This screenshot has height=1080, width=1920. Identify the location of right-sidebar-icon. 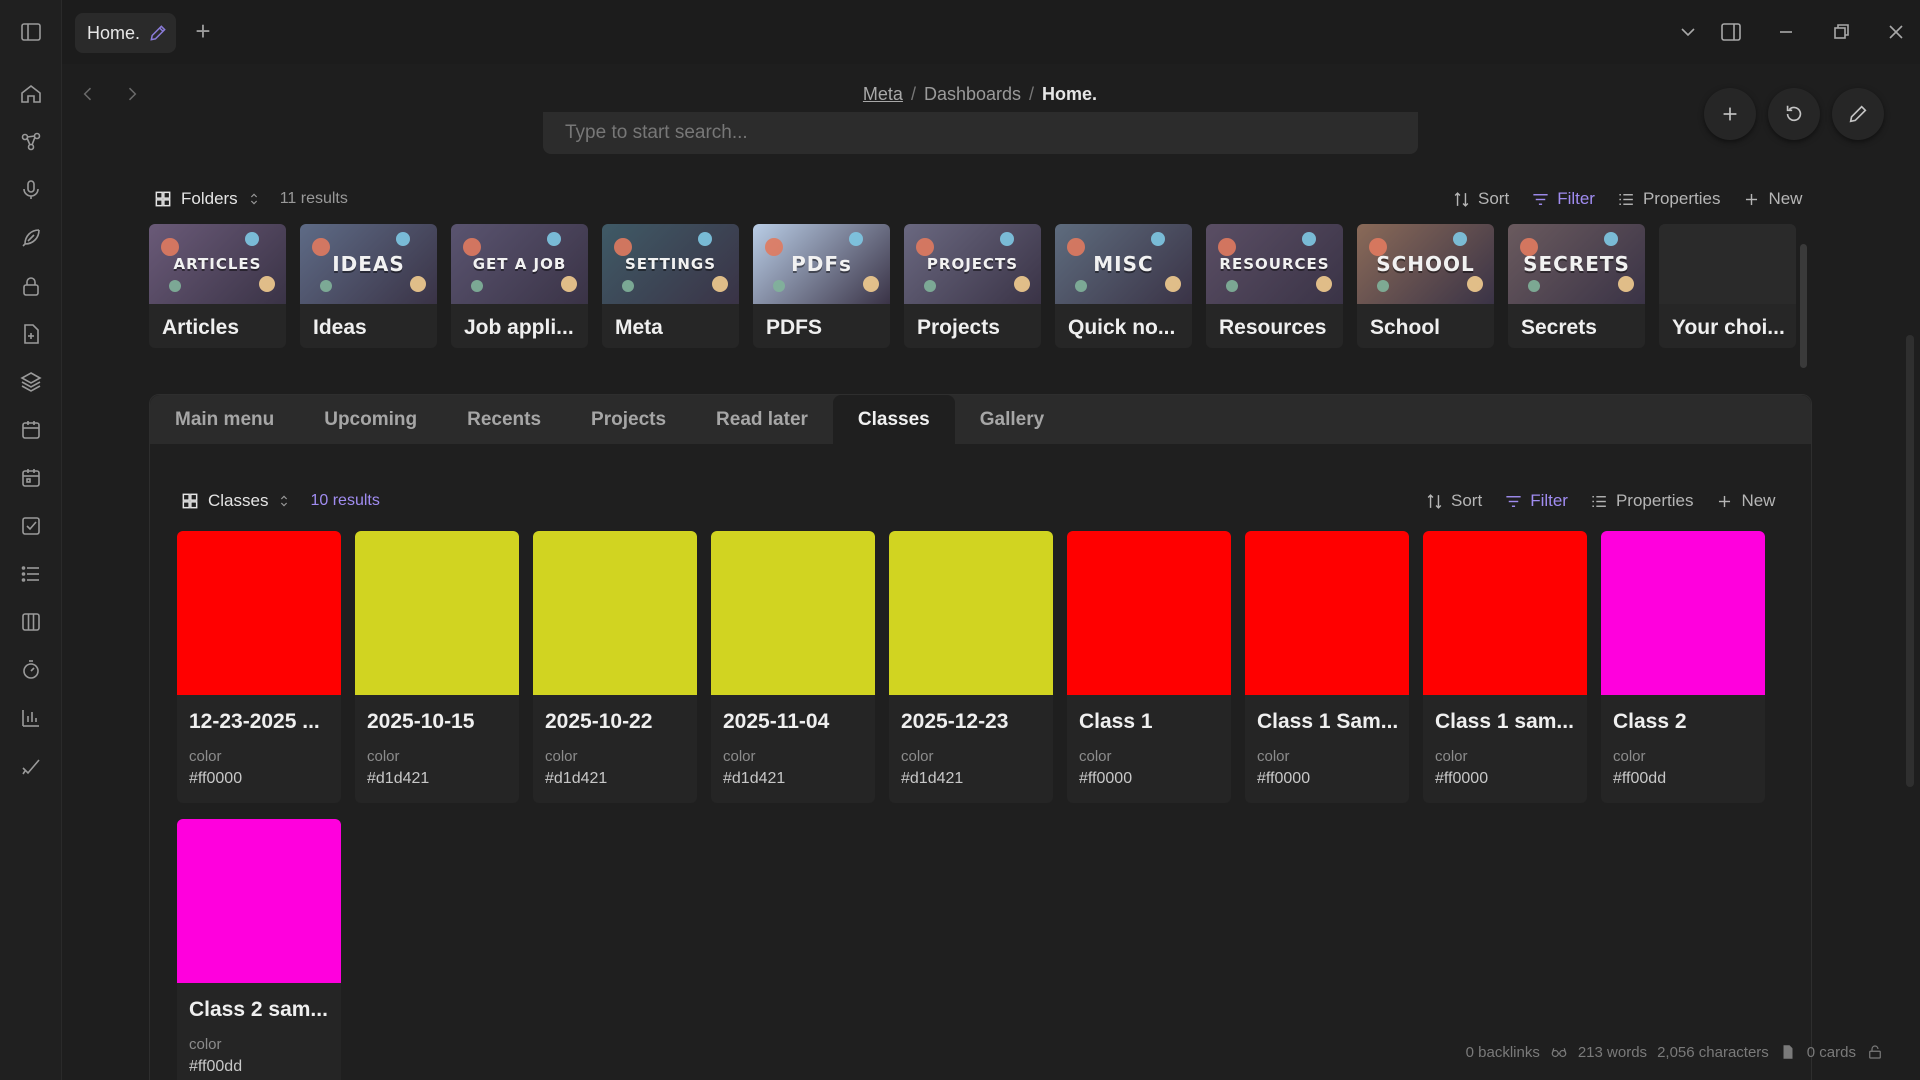
(1731, 32).